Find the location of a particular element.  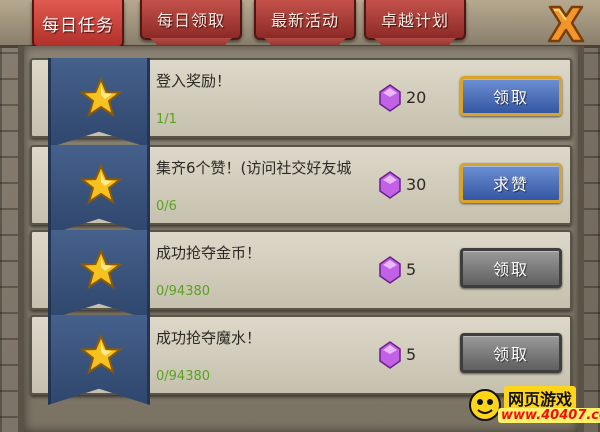

reward-amount: 30 is located at coordinates (416, 184).